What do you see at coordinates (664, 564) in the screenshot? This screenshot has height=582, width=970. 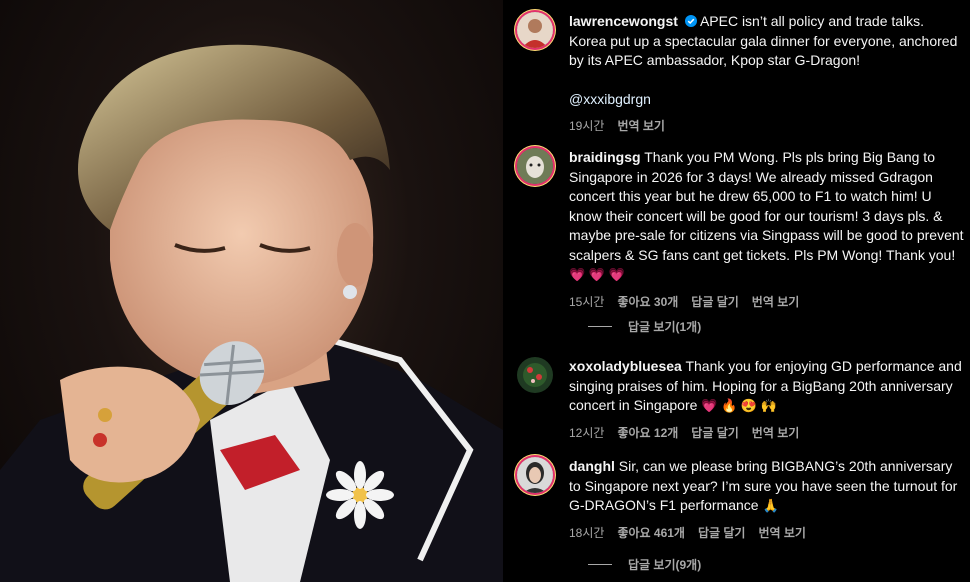 I see `view-replies-button: 답글 보기(9개)` at bounding box center [664, 564].